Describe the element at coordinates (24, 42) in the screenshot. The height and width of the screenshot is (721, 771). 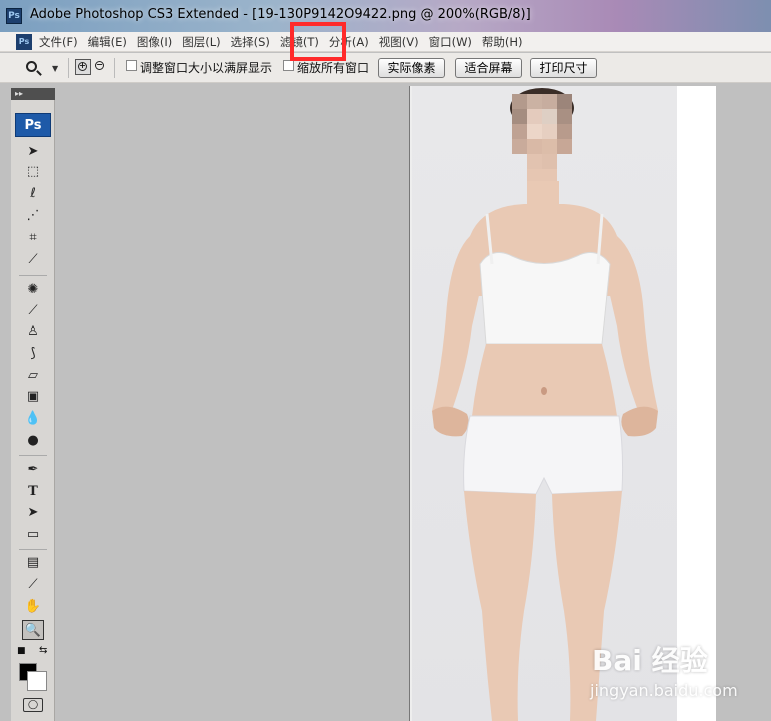
I see `document-icon: Ps` at that location.